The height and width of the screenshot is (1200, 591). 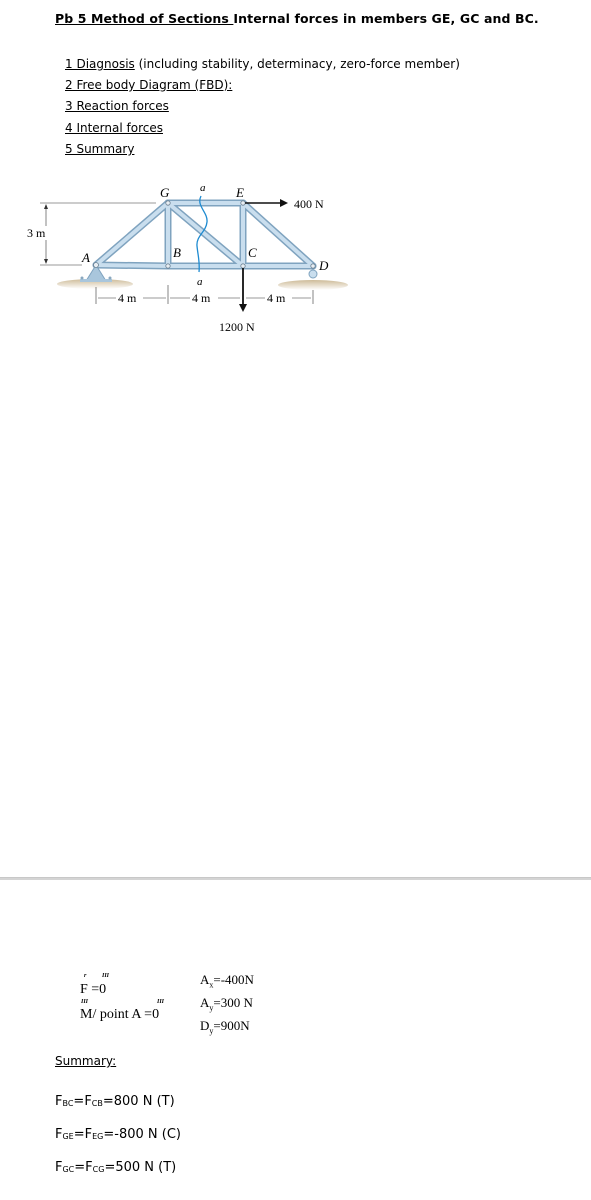 I want to click on equation-sum-forces: r III F =0, so click(x=94, y=985).